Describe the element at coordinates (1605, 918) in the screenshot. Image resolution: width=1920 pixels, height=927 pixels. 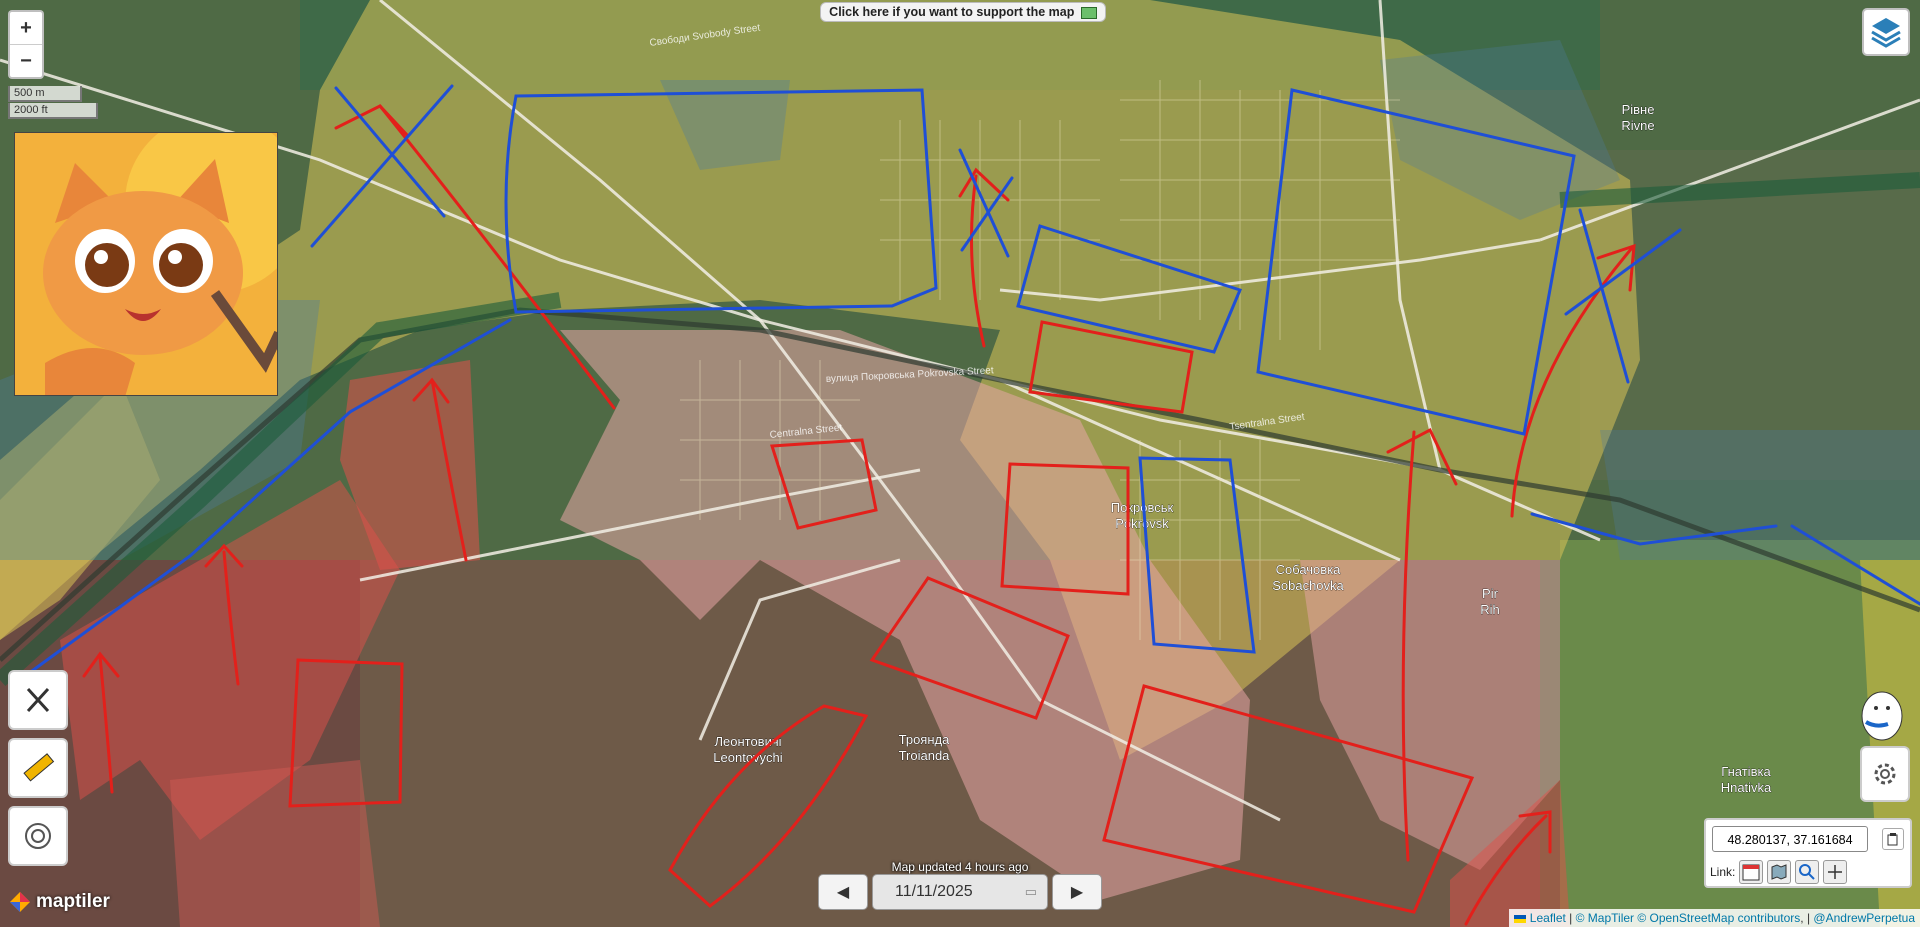
I see `maptiler-link: © MapTiler` at that location.